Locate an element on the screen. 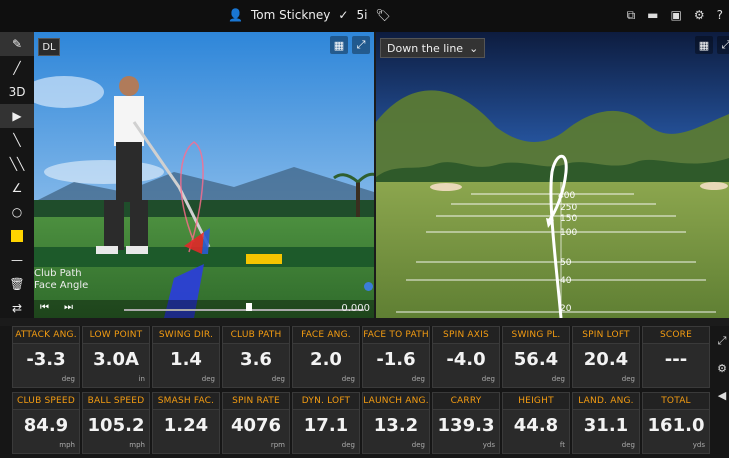  line-icon: ╱ is located at coordinates (17, 68).